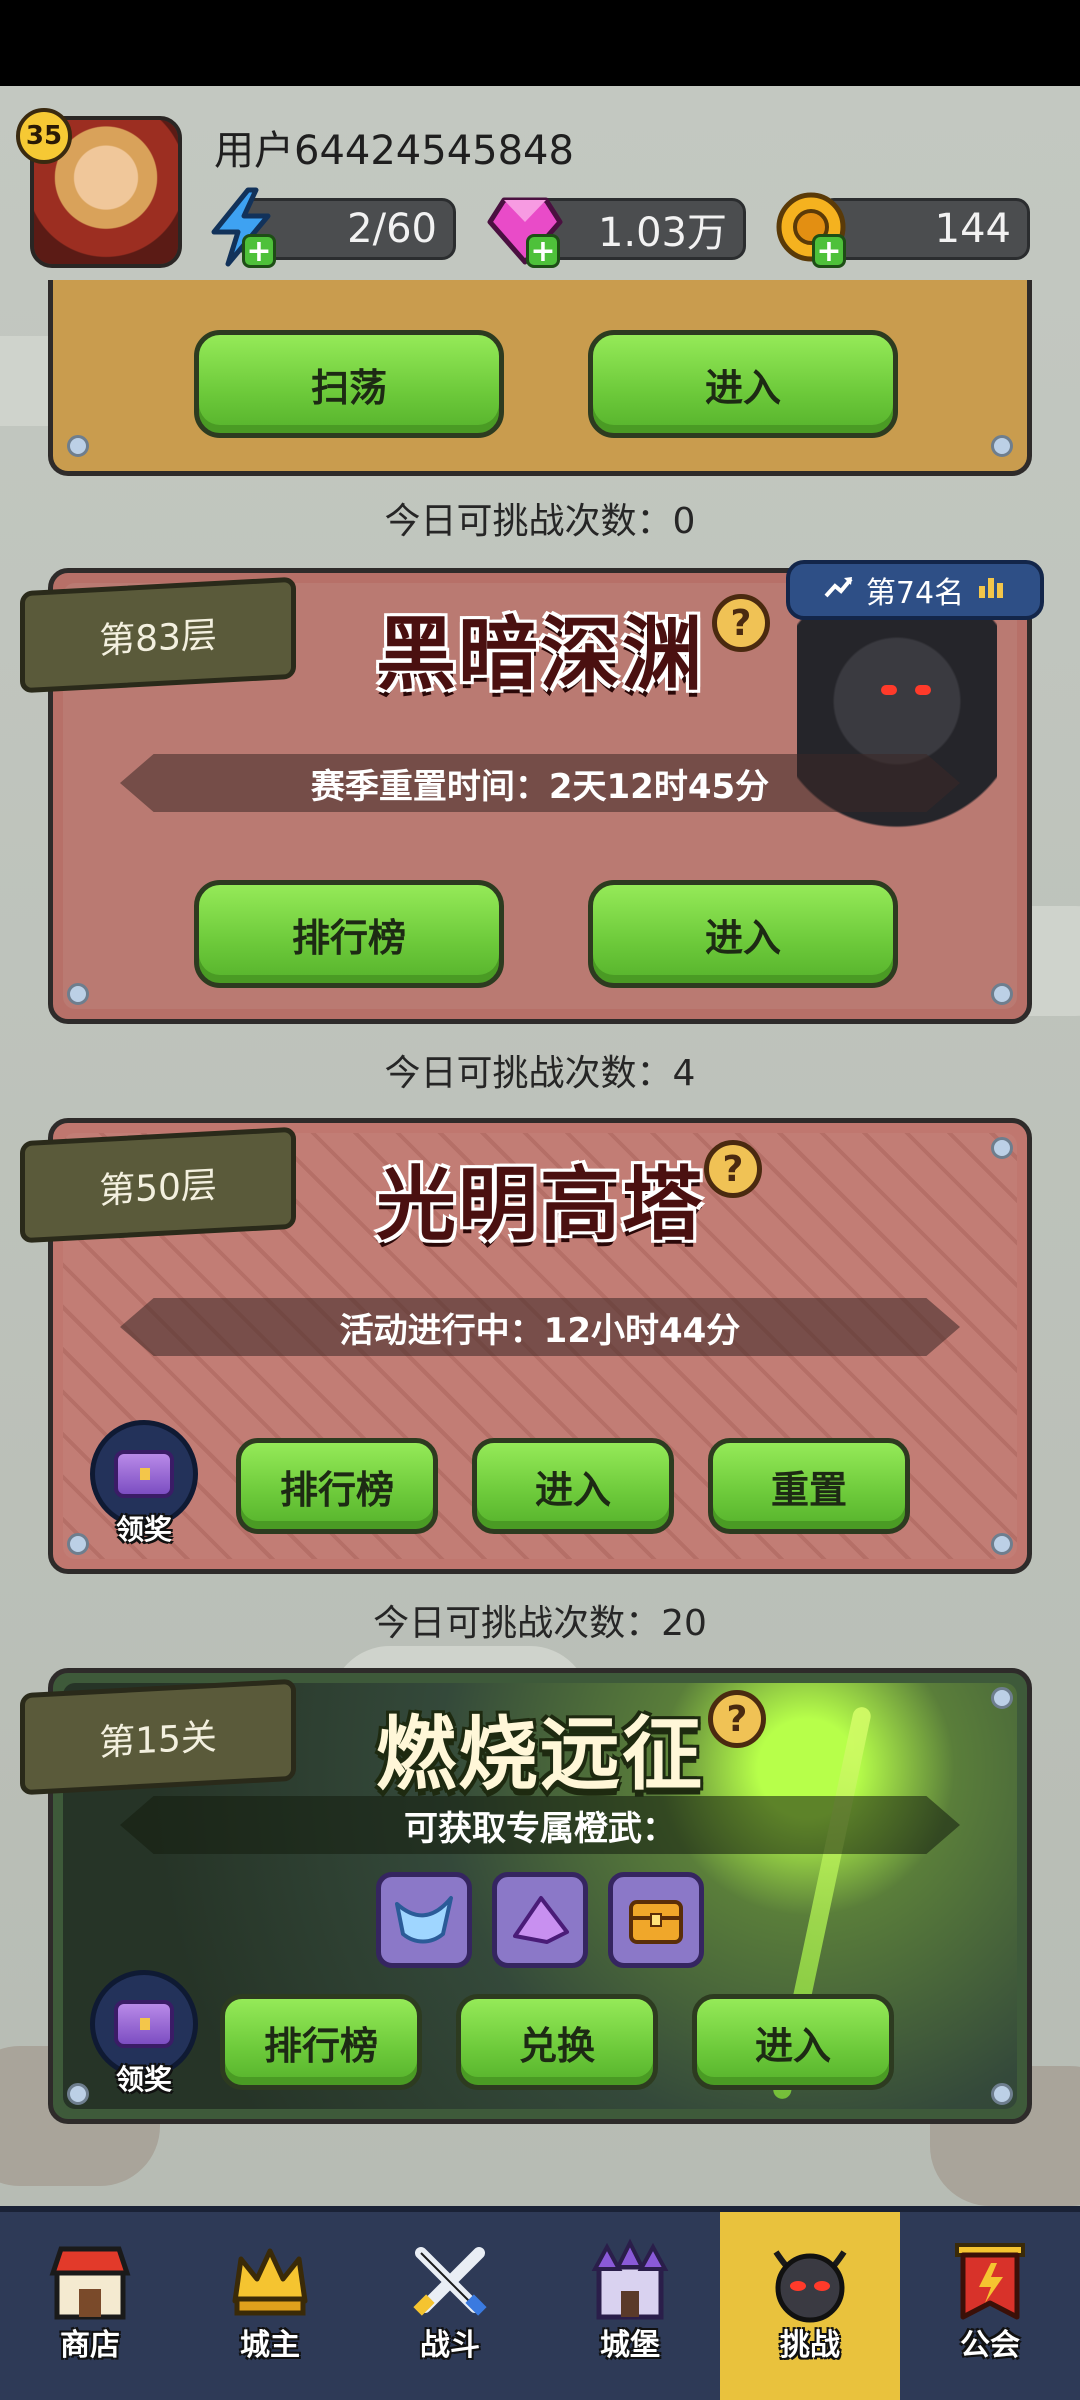  What do you see at coordinates (810, 2345) in the screenshot?
I see `nav-label: 挑战` at bounding box center [810, 2345].